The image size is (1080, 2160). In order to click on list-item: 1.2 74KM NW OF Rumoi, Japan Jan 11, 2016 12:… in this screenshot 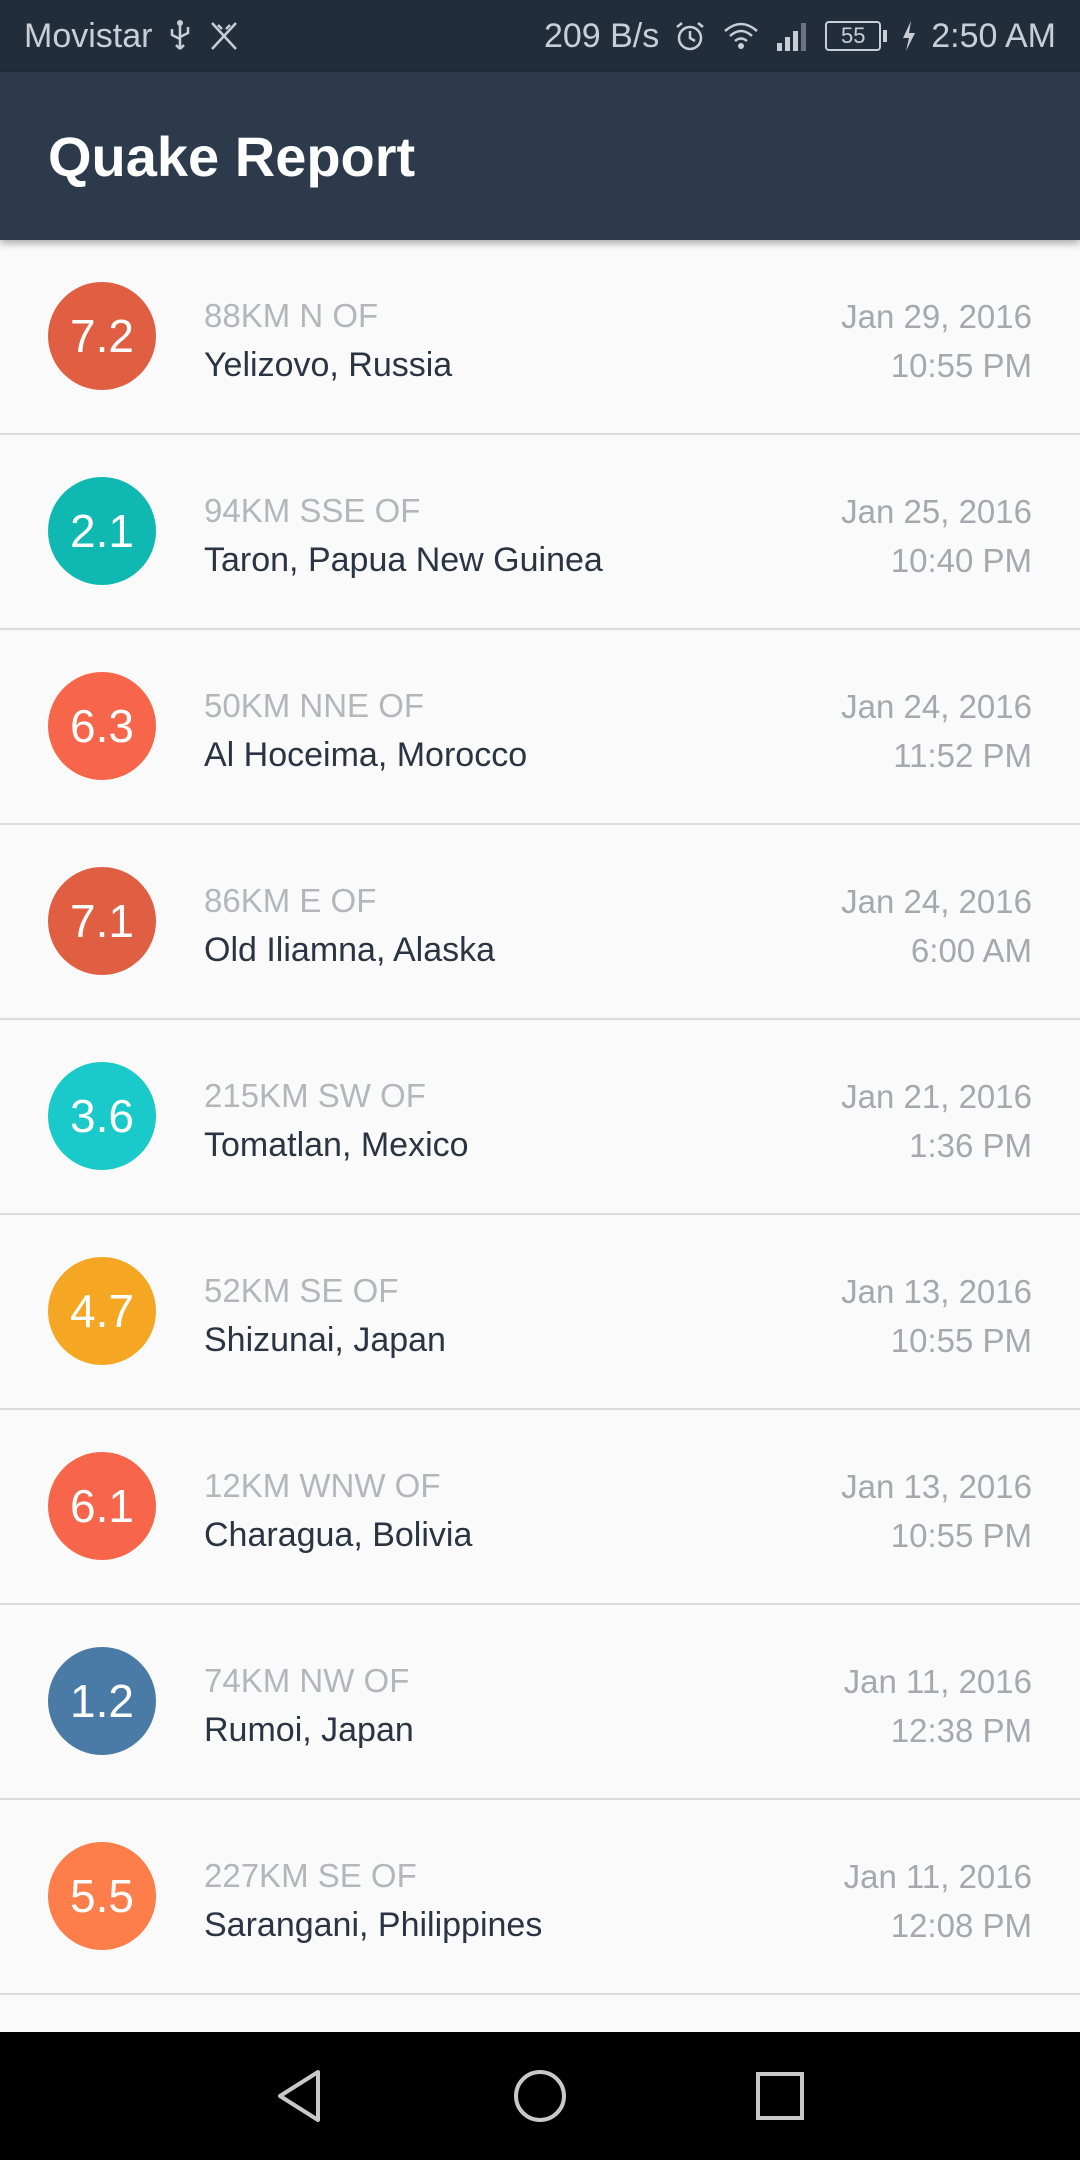, I will do `click(540, 1702)`.